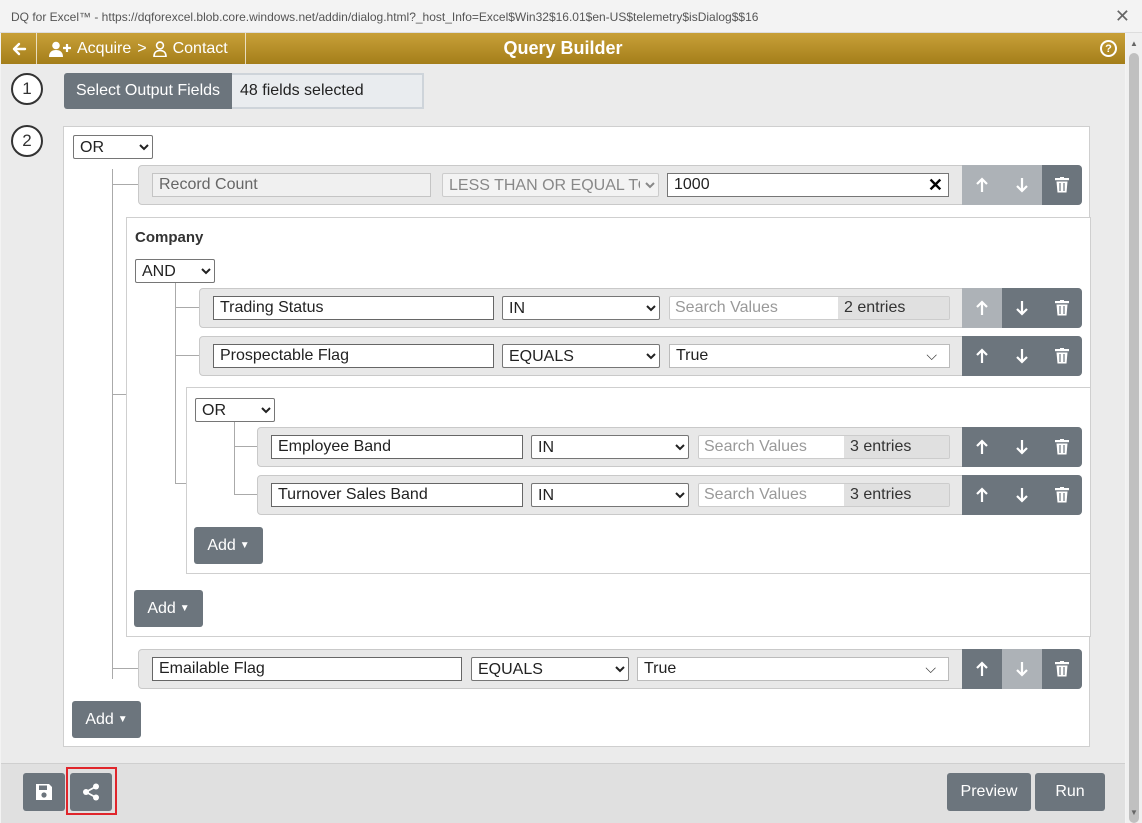 This screenshot has height=823, width=1142. I want to click on rule-field: Trading Status, so click(353, 308).